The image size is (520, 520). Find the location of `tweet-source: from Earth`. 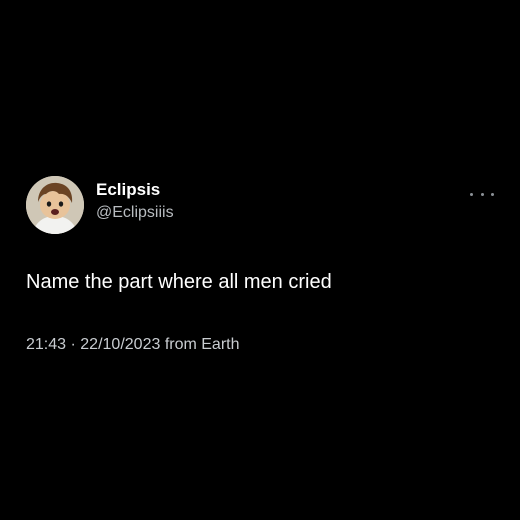

tweet-source: from Earth is located at coordinates (202, 344).